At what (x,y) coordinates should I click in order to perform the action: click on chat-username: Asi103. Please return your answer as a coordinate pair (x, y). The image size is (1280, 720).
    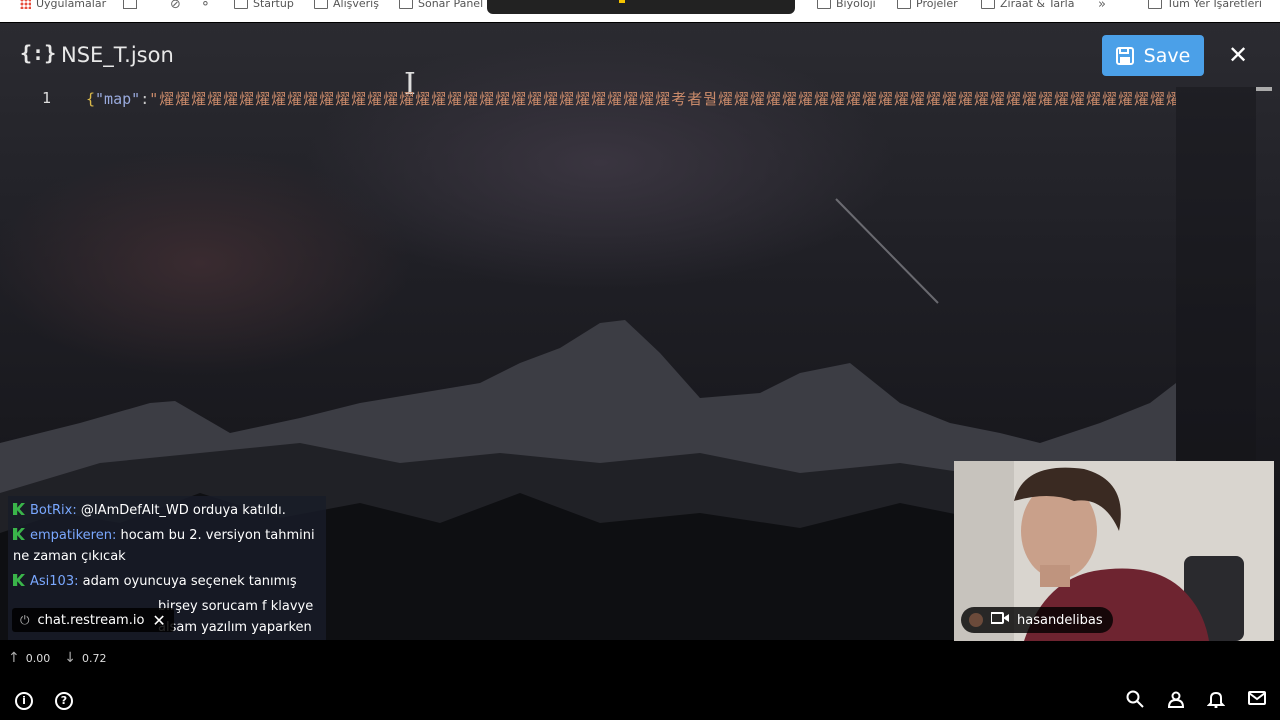
    Looking at the image, I should click on (52, 581).